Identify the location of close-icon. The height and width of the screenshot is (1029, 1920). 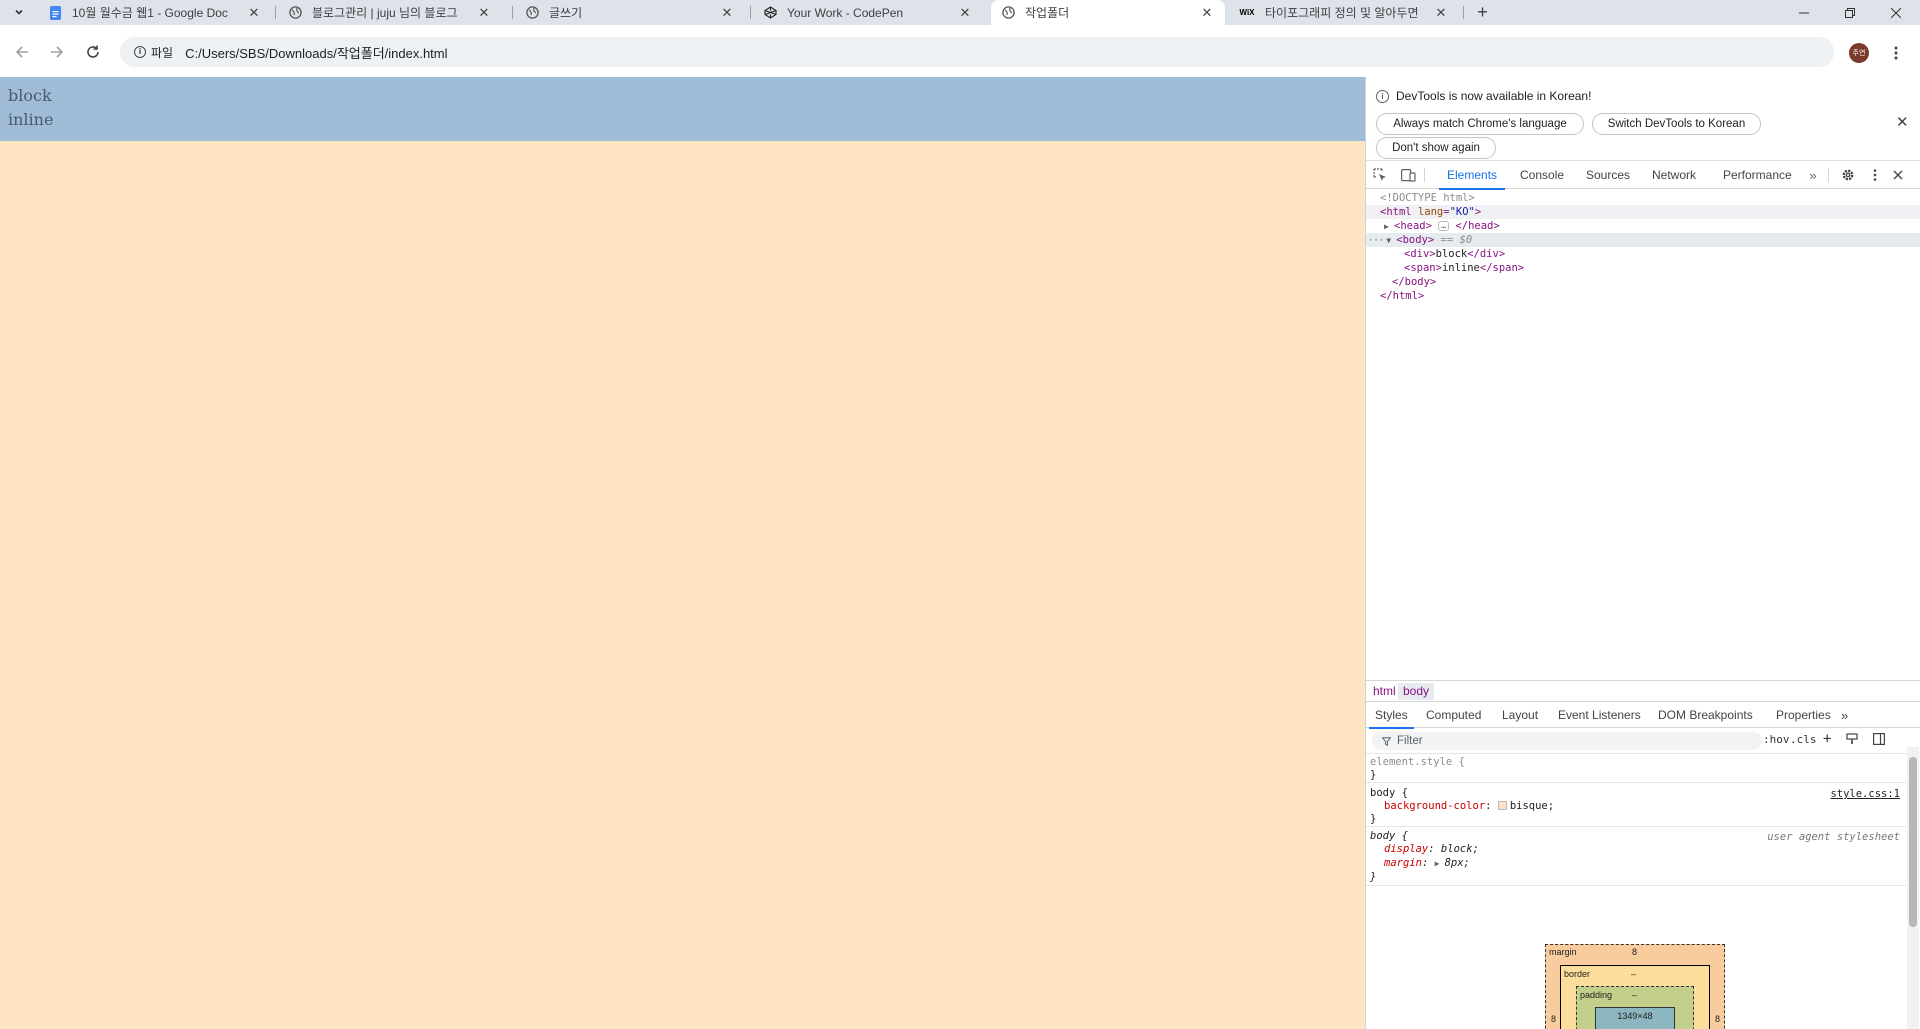
(1896, 12).